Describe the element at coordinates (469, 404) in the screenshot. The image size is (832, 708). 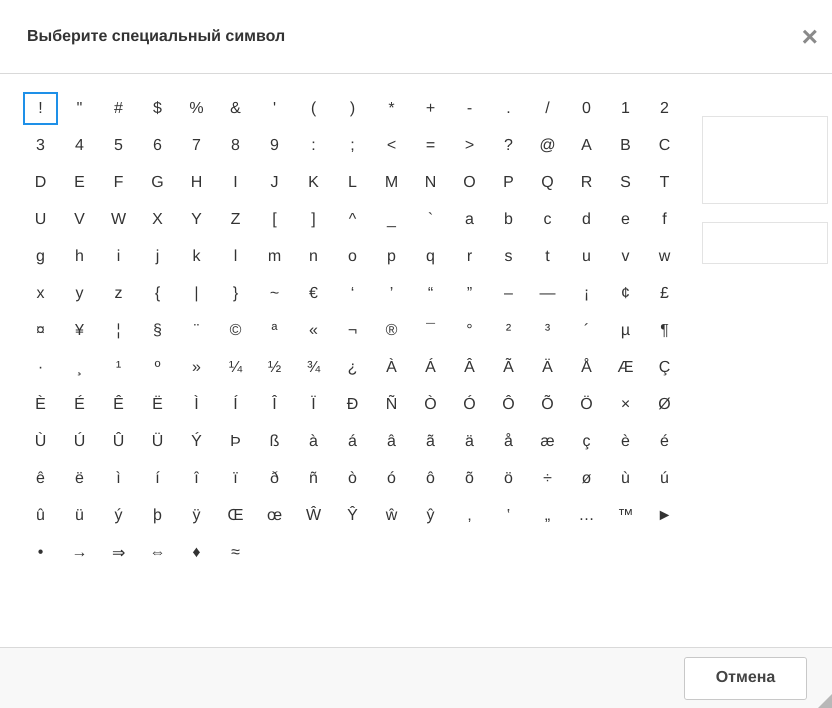
I see `character-cell: Ó` at that location.